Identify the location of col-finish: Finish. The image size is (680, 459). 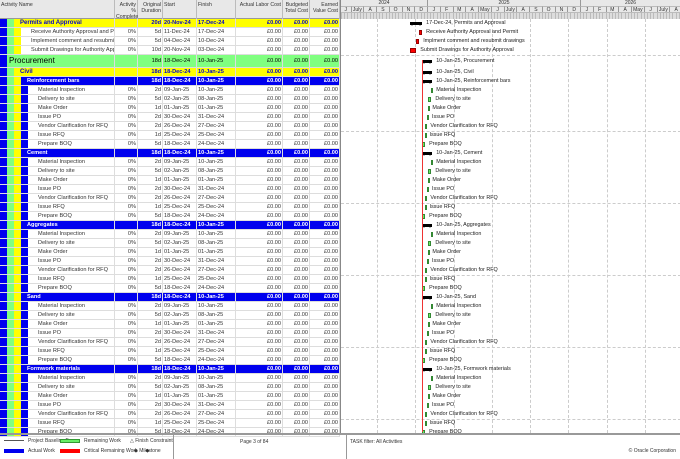
(216, 9).